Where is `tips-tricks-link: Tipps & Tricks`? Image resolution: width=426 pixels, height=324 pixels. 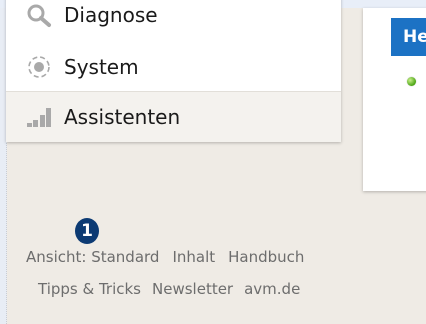
tips-tricks-link: Tipps & Tricks is located at coordinates (89, 289).